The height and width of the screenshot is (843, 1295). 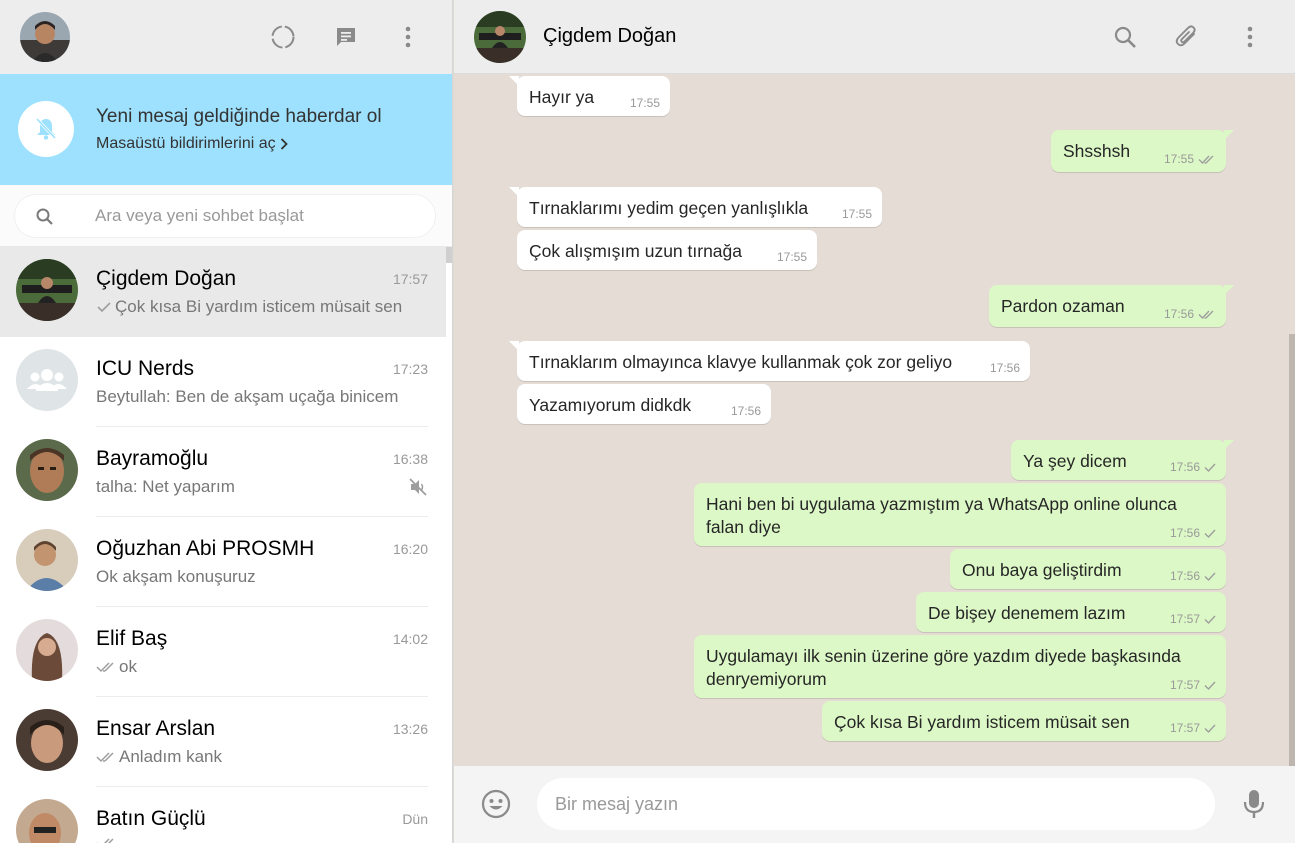 I want to click on chat-time: 16:38, so click(x=410, y=459).